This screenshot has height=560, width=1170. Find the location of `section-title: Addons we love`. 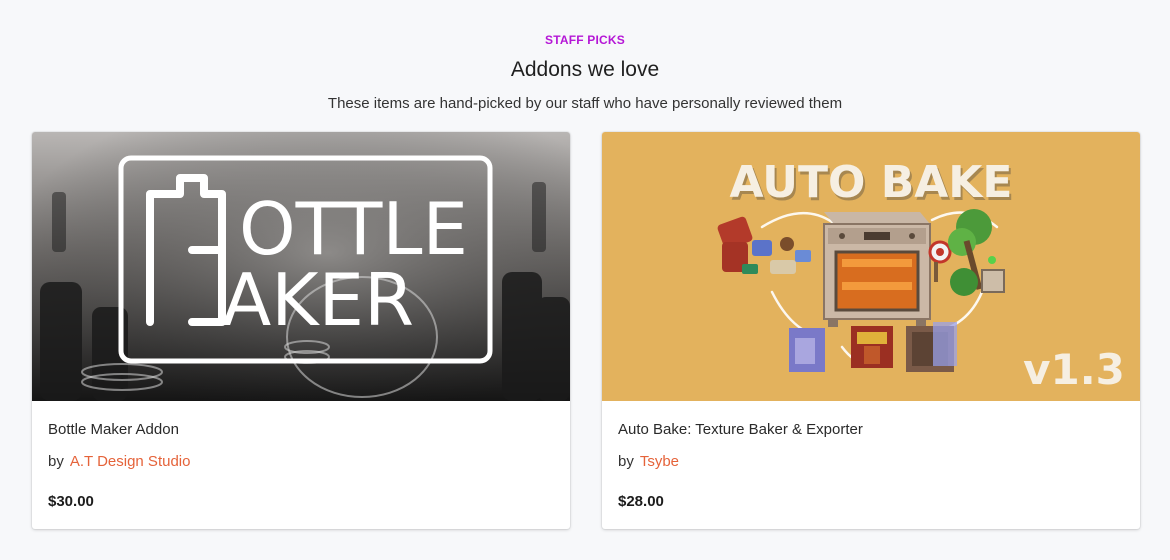

section-title: Addons we love is located at coordinates (585, 69).